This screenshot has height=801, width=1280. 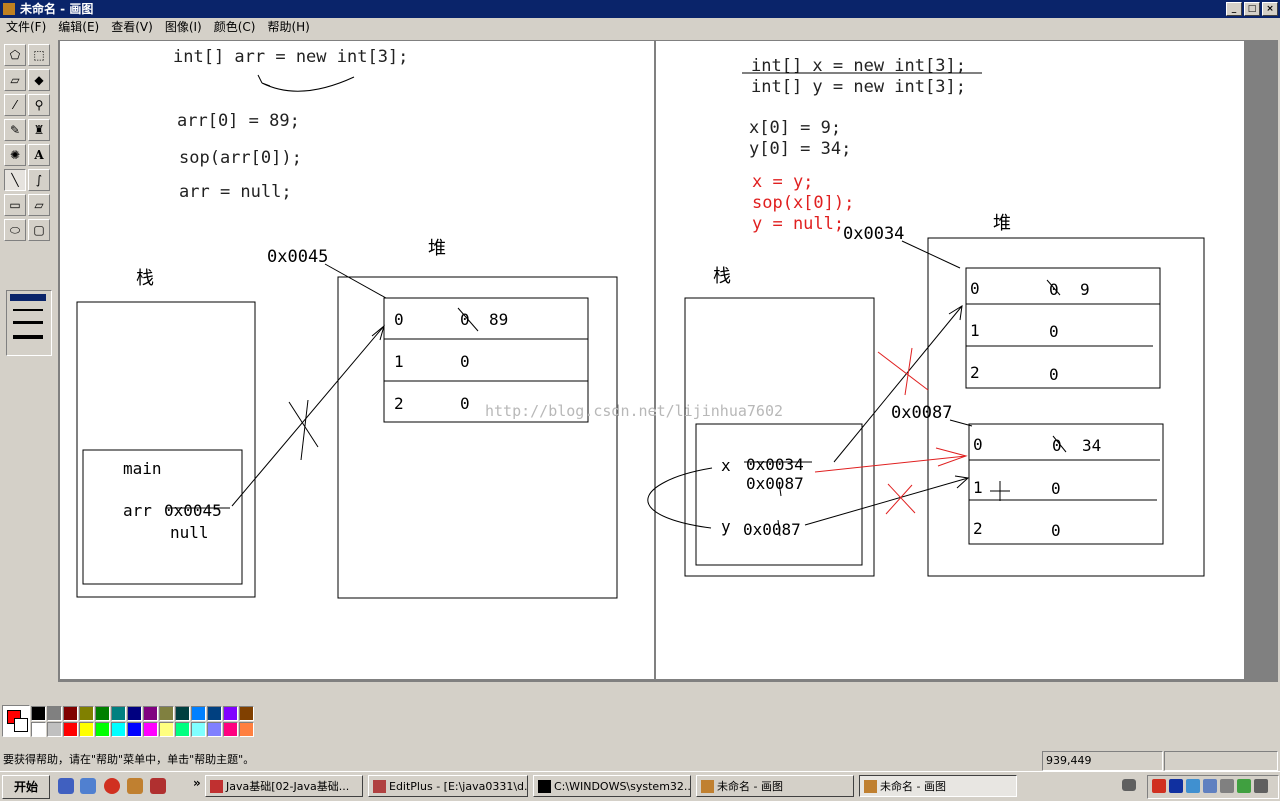 I want to click on minimize-button: _, so click(x=1234, y=9).